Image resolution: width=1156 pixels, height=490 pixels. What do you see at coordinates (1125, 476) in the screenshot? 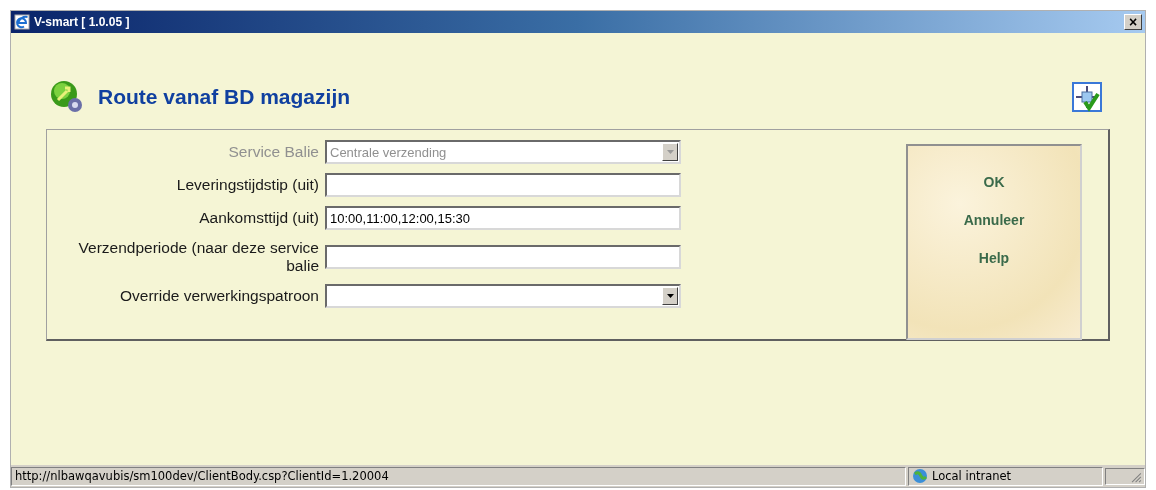
I see `resize-grip-icon` at bounding box center [1125, 476].